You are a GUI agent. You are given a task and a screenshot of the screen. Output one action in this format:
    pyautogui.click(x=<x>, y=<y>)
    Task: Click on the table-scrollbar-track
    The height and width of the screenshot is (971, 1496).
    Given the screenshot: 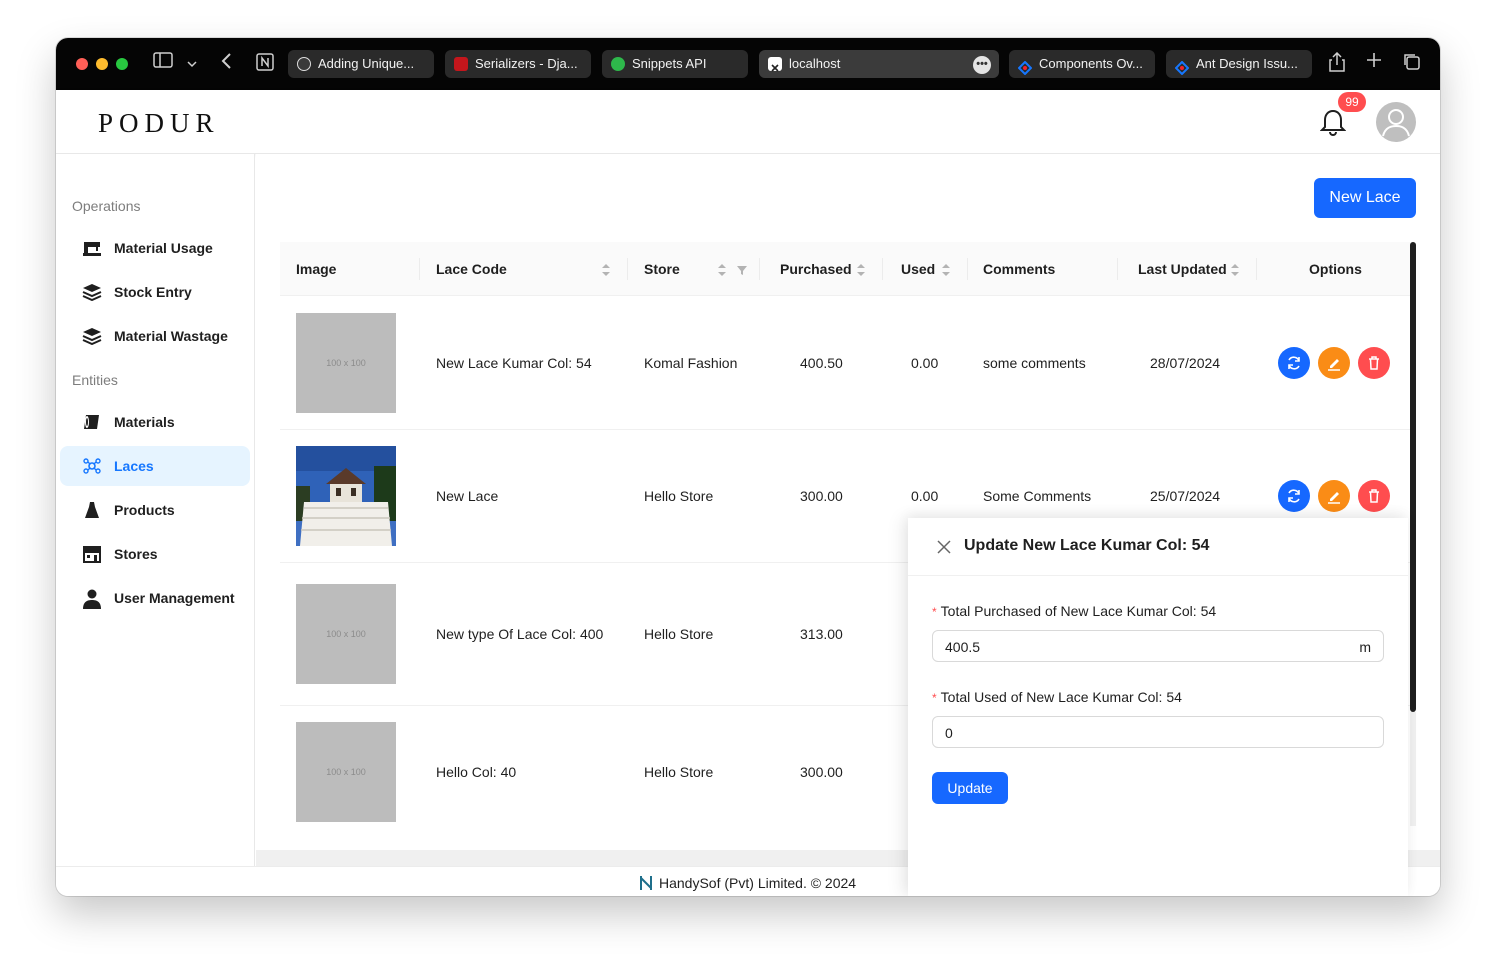 What is the action you would take?
    pyautogui.click(x=1413, y=769)
    